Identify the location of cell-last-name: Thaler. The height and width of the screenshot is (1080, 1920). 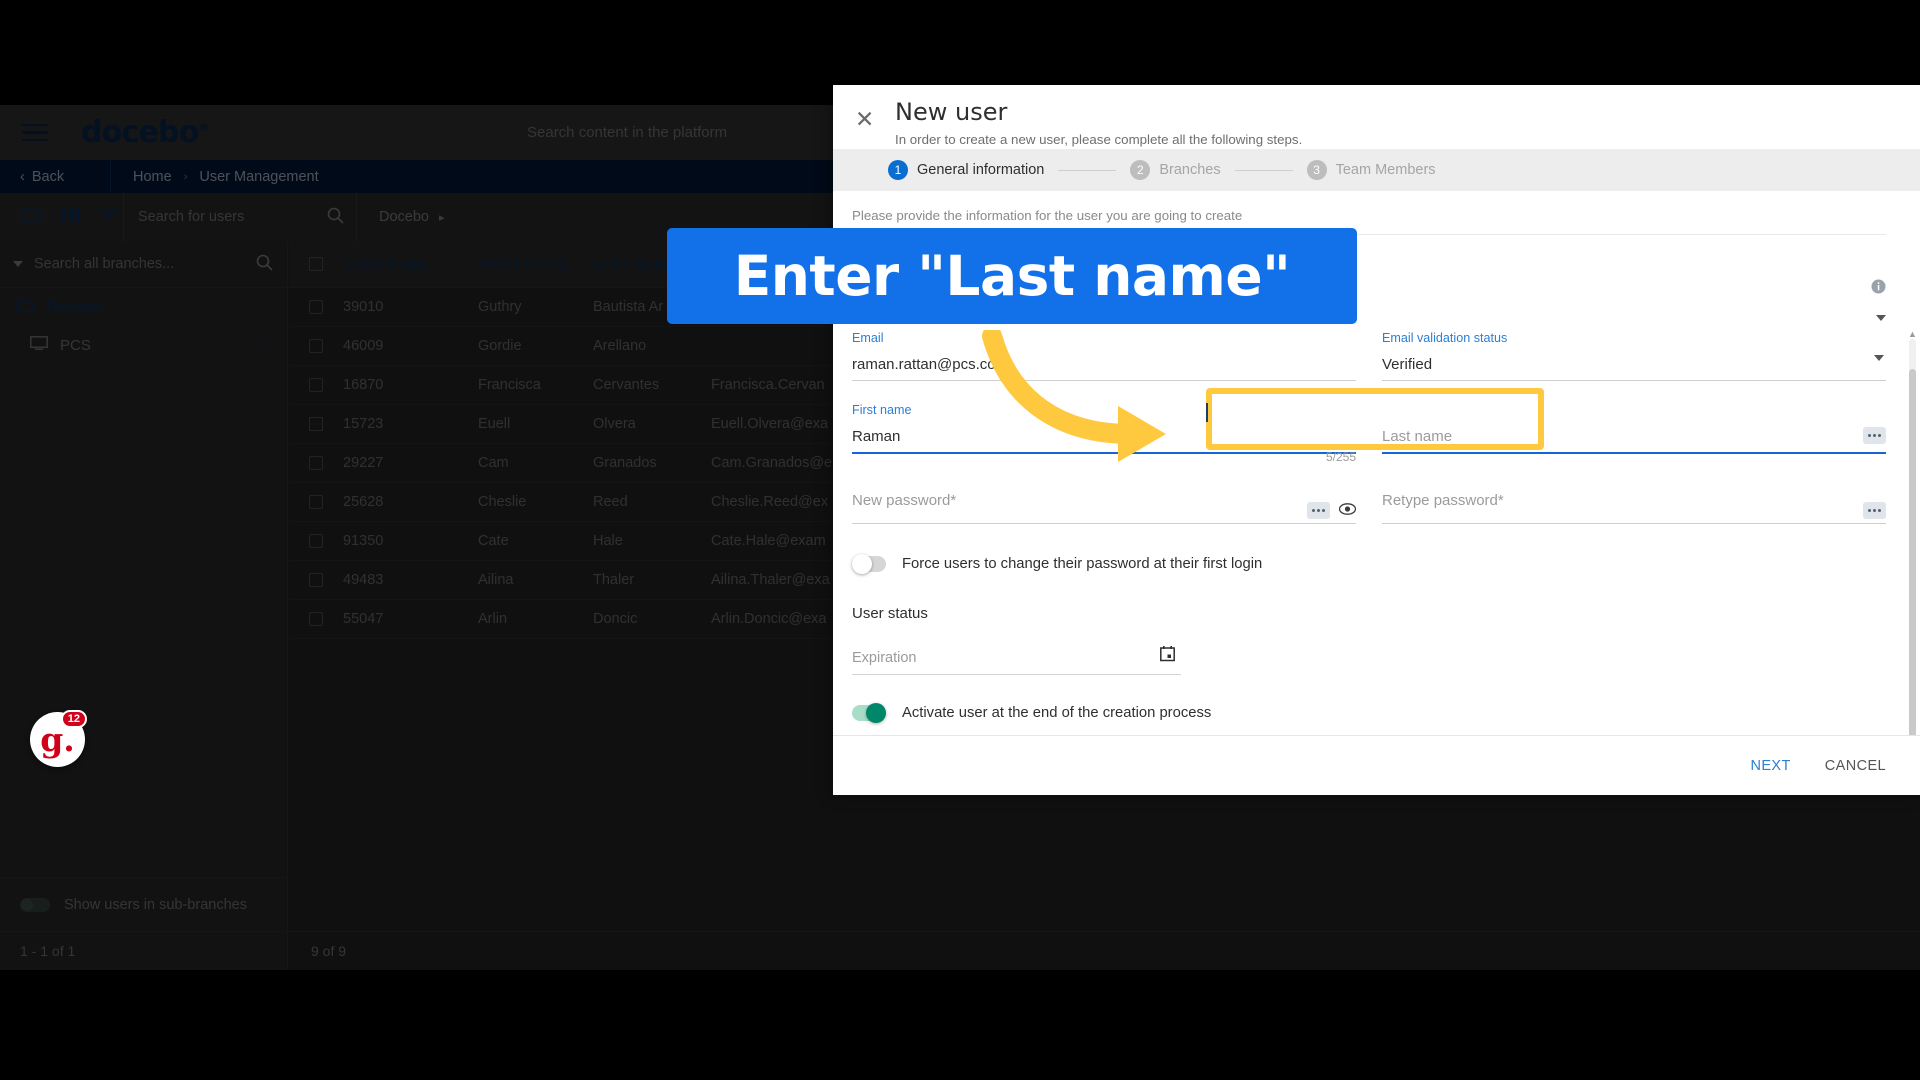
(614, 580).